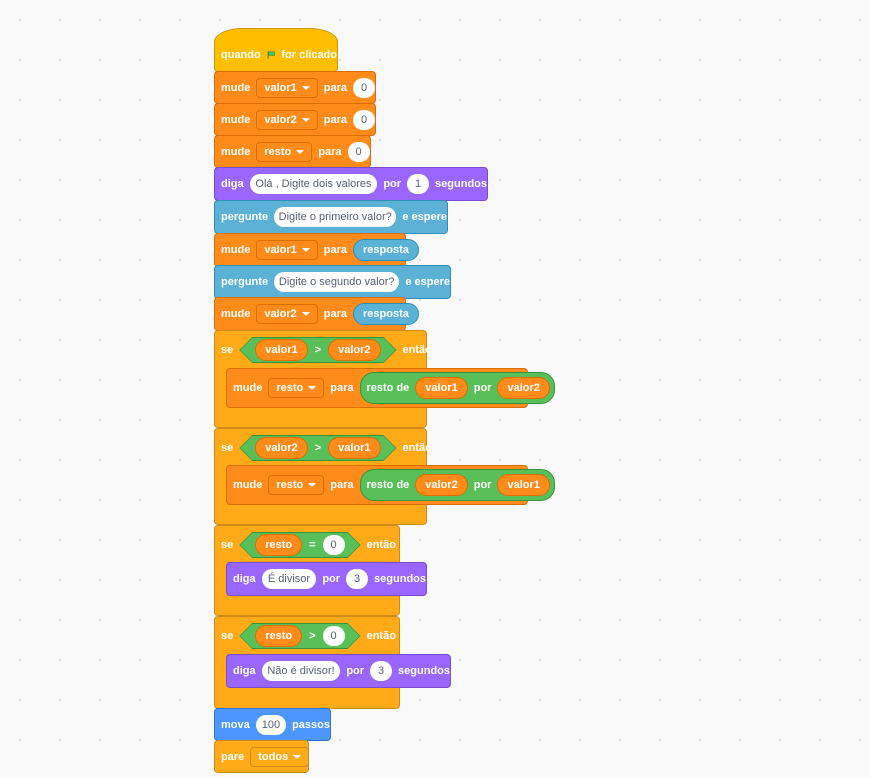 Image resolution: width=870 pixels, height=778 pixels. I want to click on clicked-label: for clicado, so click(309, 55).